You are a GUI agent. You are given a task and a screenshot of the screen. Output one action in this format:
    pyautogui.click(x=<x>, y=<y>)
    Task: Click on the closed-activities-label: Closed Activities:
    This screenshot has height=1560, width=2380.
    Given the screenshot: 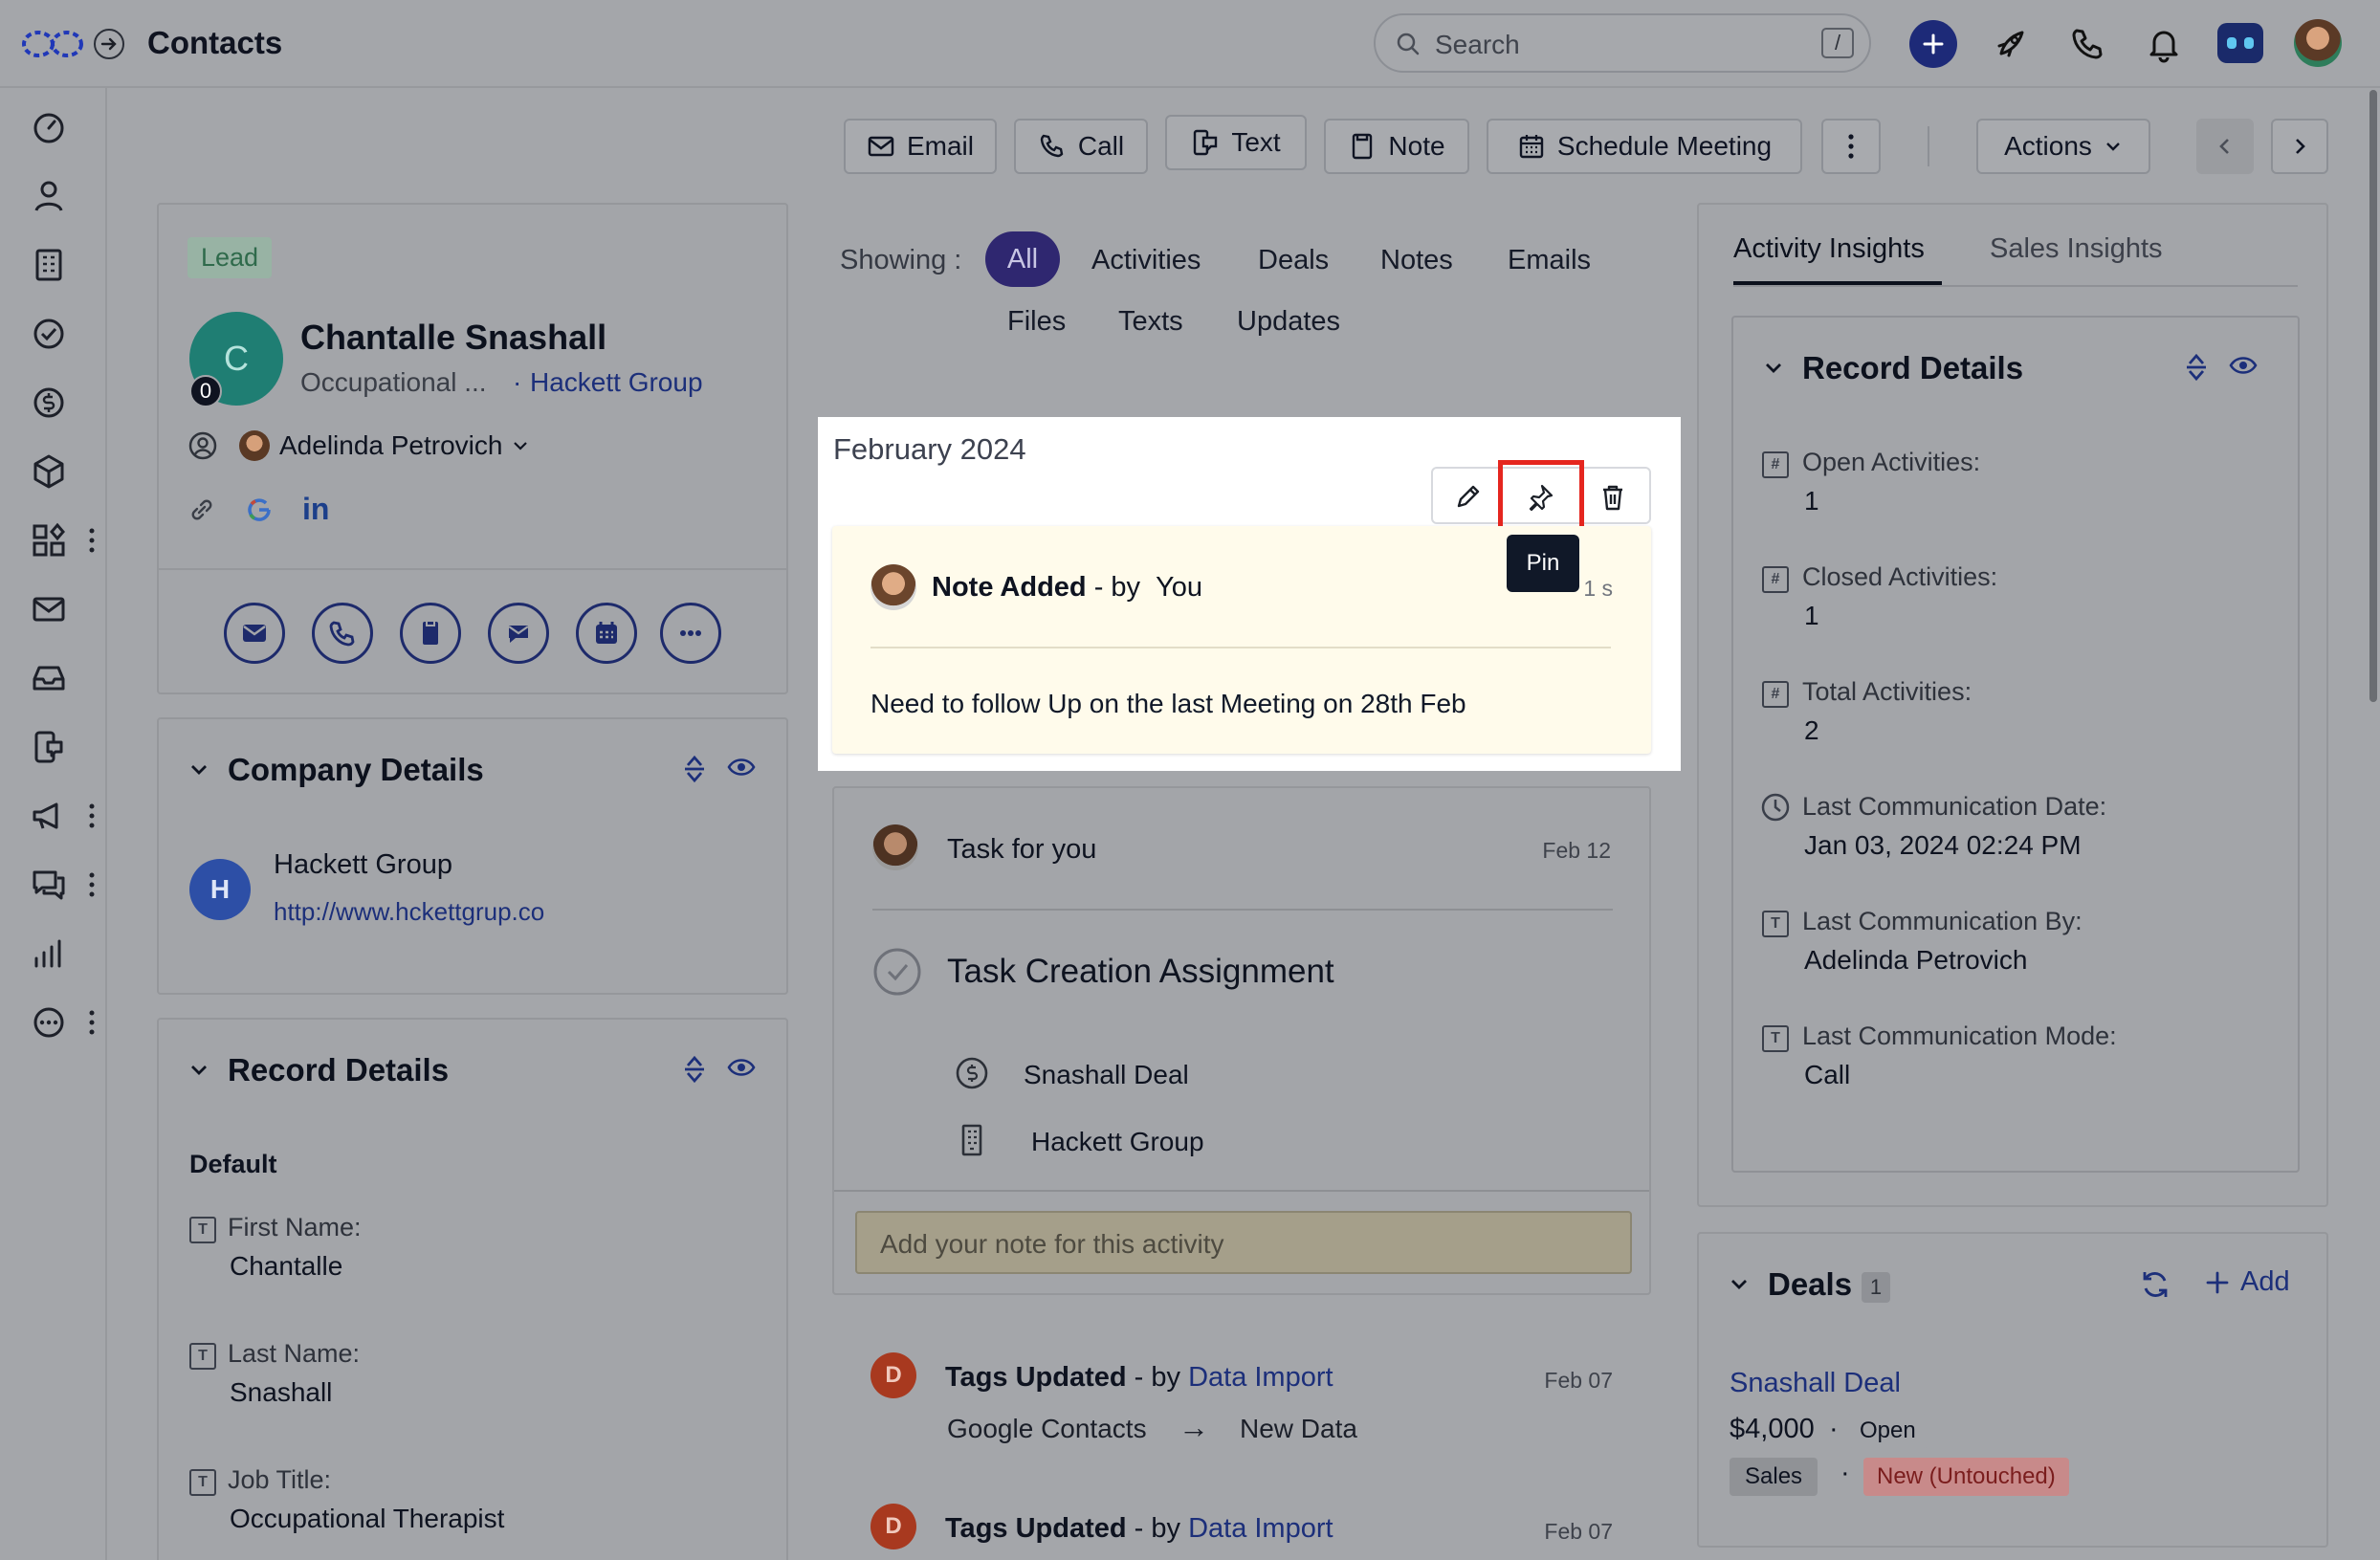 What is the action you would take?
    pyautogui.click(x=1900, y=577)
    